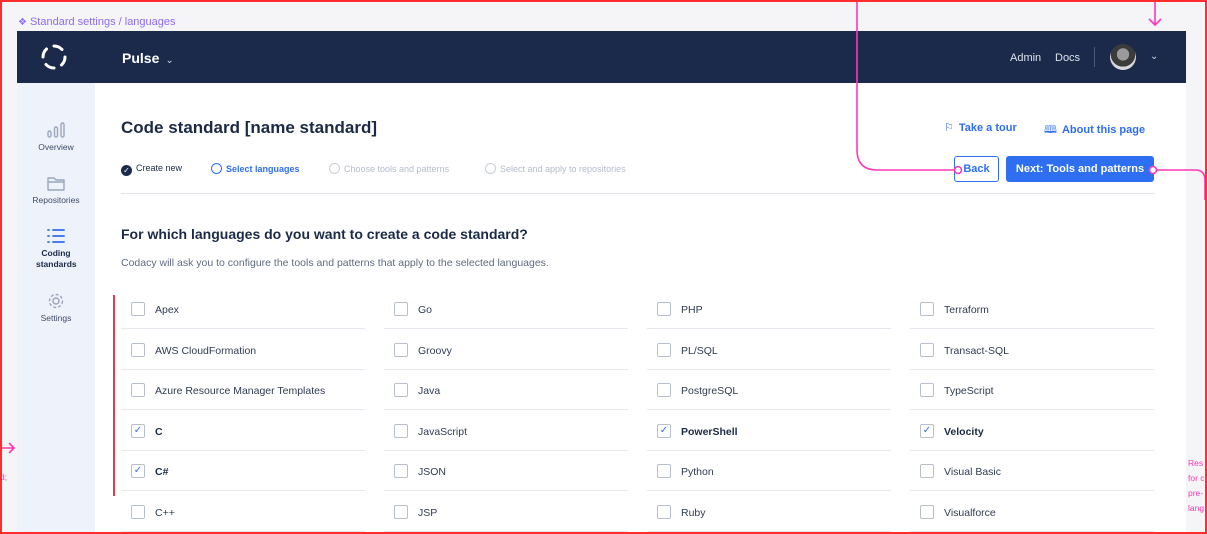 This screenshot has width=1207, height=534. Describe the element at coordinates (506, 390) in the screenshot. I see `language-option: Java` at that location.